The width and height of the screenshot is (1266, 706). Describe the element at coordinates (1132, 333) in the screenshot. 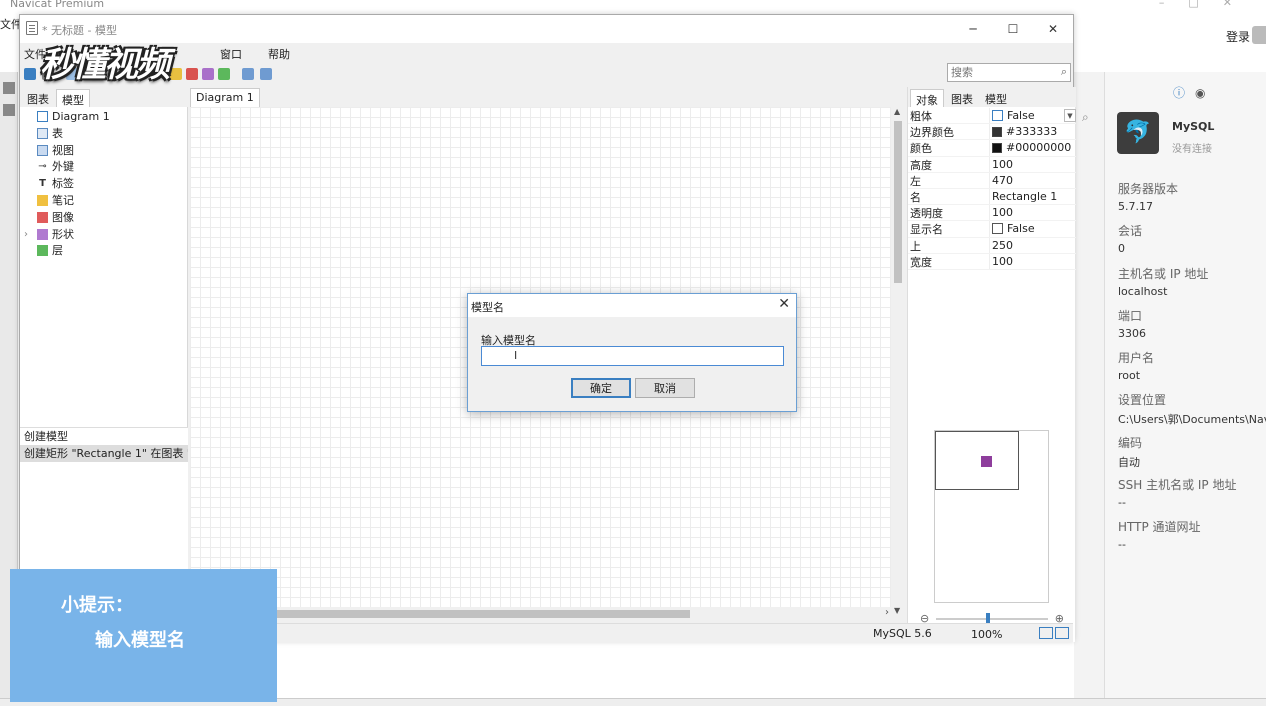

I see `info-value: 3306` at that location.